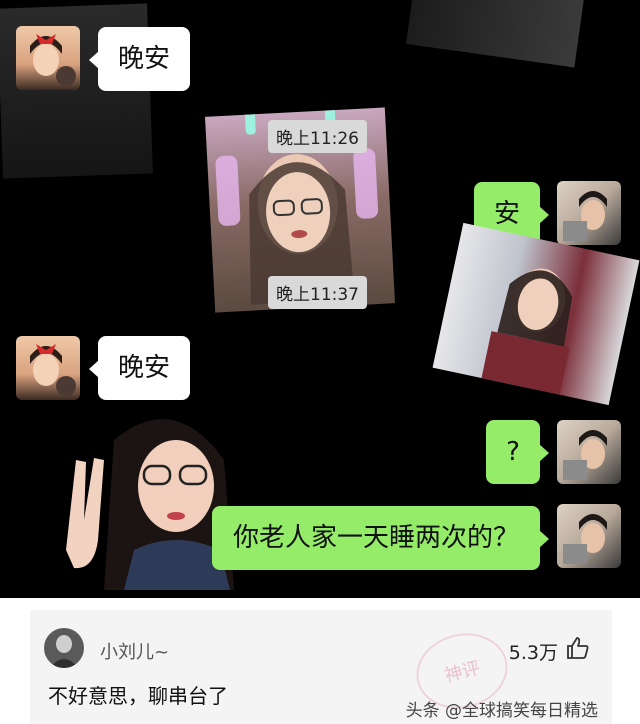 The height and width of the screenshot is (724, 640). Describe the element at coordinates (138, 696) in the screenshot. I see `comment-text: 不好意思，聊串台了` at that location.